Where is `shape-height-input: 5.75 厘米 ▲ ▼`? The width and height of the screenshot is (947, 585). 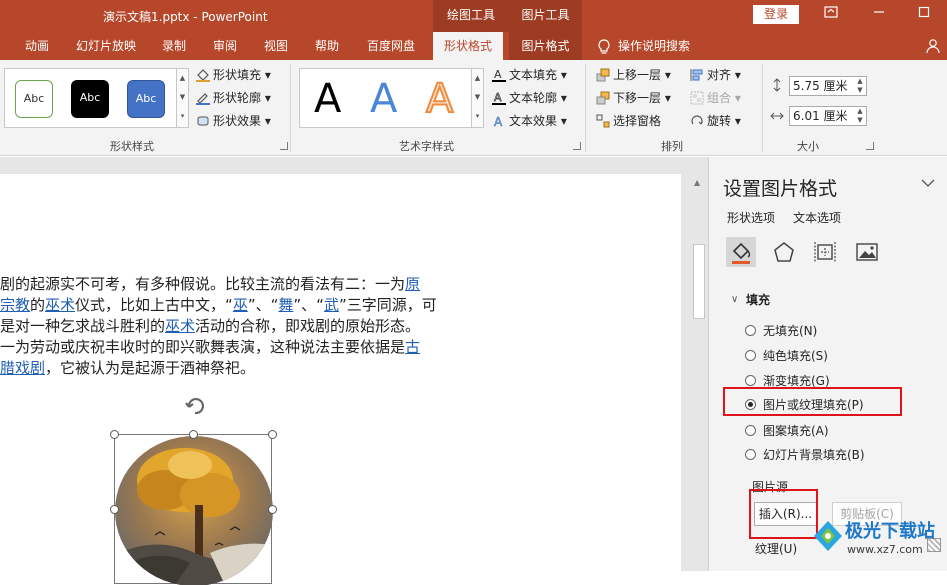 shape-height-input: 5.75 厘米 ▲ ▼ is located at coordinates (828, 86).